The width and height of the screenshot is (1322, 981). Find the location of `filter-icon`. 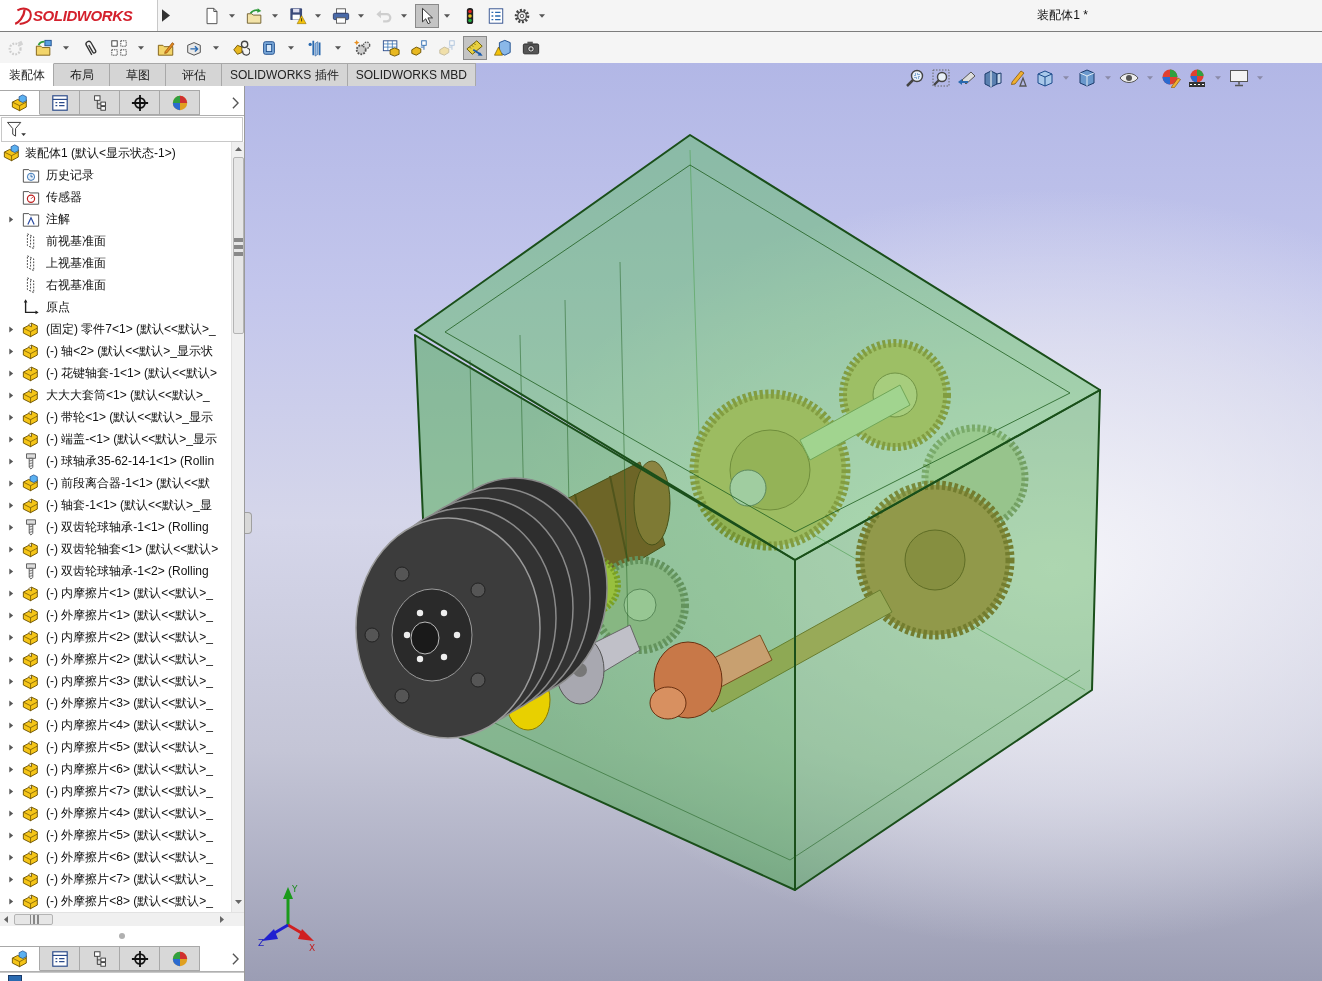

filter-icon is located at coordinates (16, 129).